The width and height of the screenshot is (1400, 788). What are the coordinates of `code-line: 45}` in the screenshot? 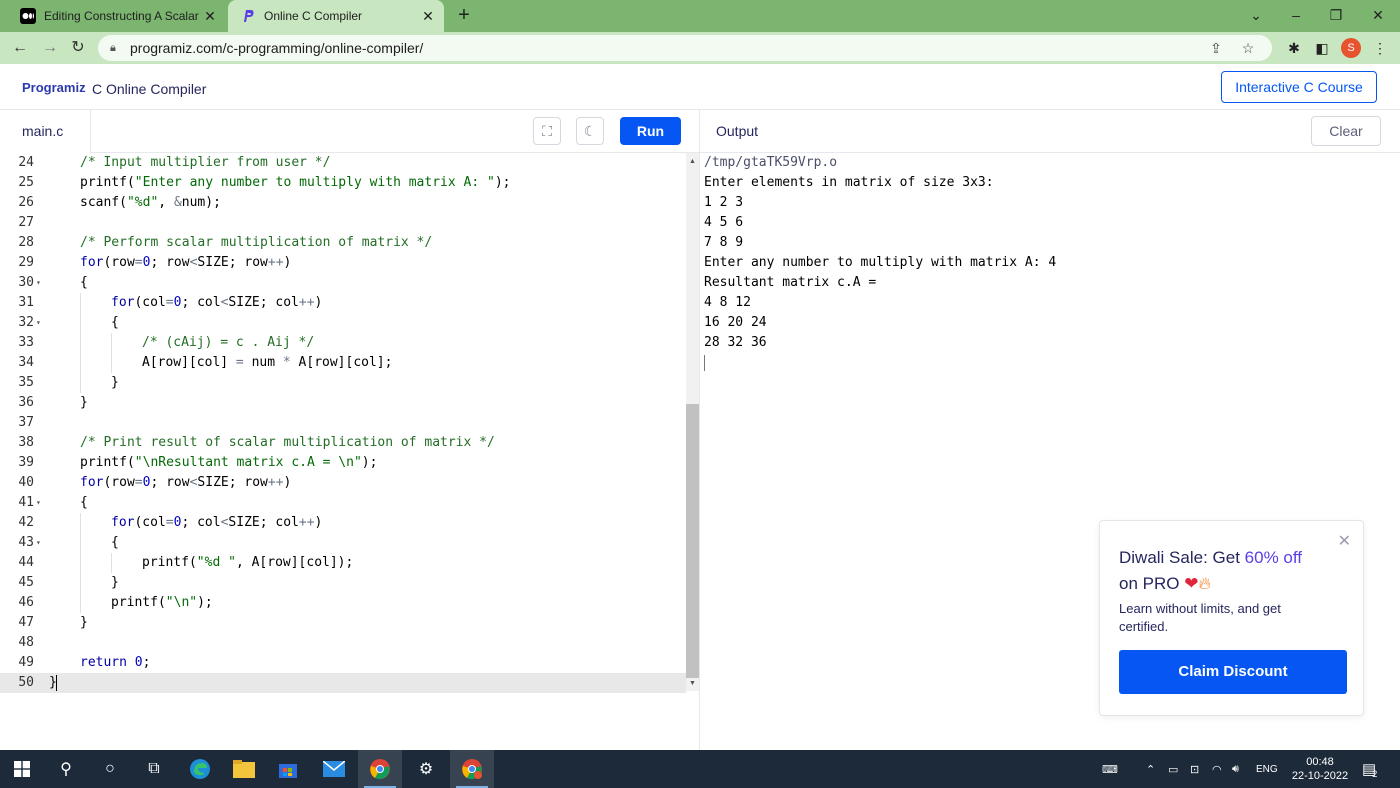 It's located at (343, 583).